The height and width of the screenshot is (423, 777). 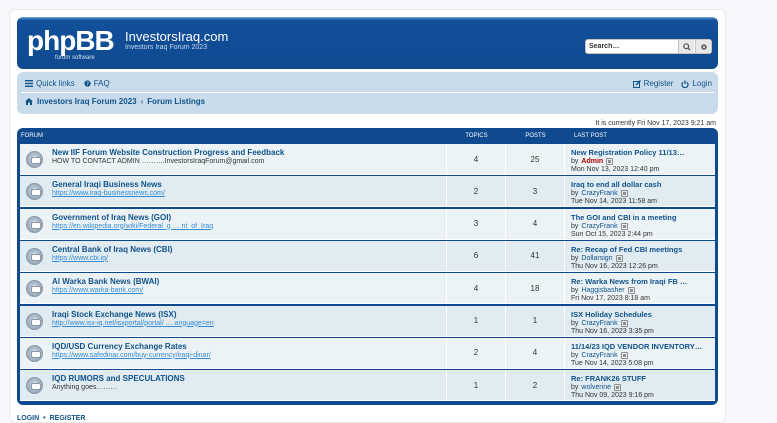 What do you see at coordinates (176, 101) in the screenshot?
I see `breadcrumb-current: Forum Listings` at bounding box center [176, 101].